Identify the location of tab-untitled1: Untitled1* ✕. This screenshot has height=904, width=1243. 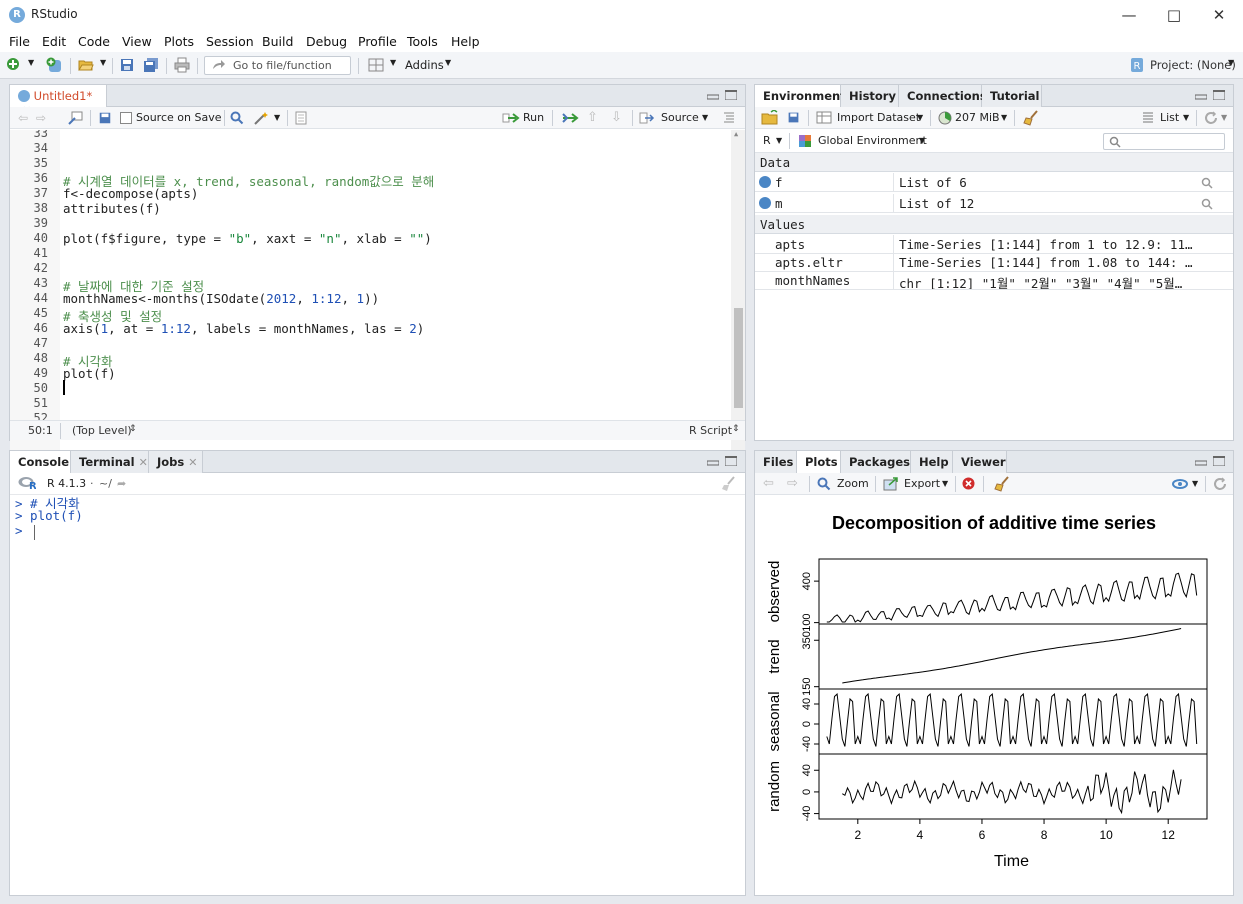
(58, 101).